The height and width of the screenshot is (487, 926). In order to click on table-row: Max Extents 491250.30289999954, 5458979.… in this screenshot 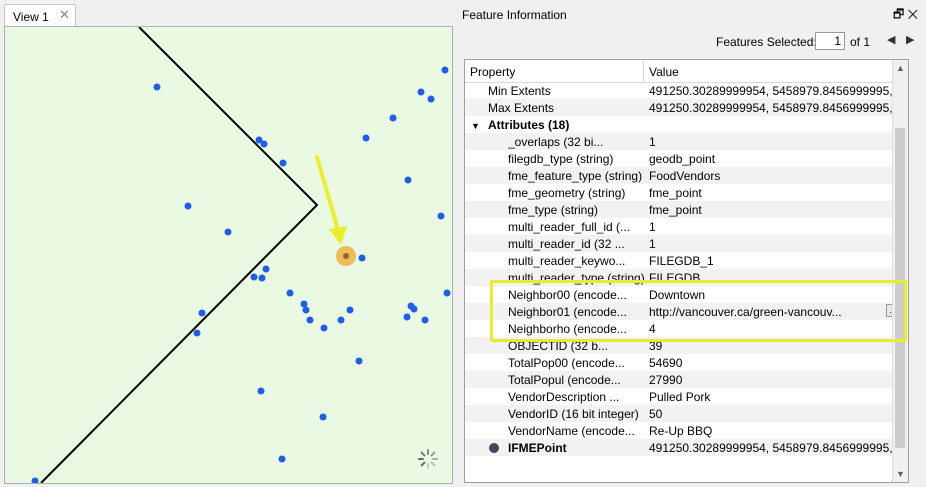, I will do `click(684, 107)`.